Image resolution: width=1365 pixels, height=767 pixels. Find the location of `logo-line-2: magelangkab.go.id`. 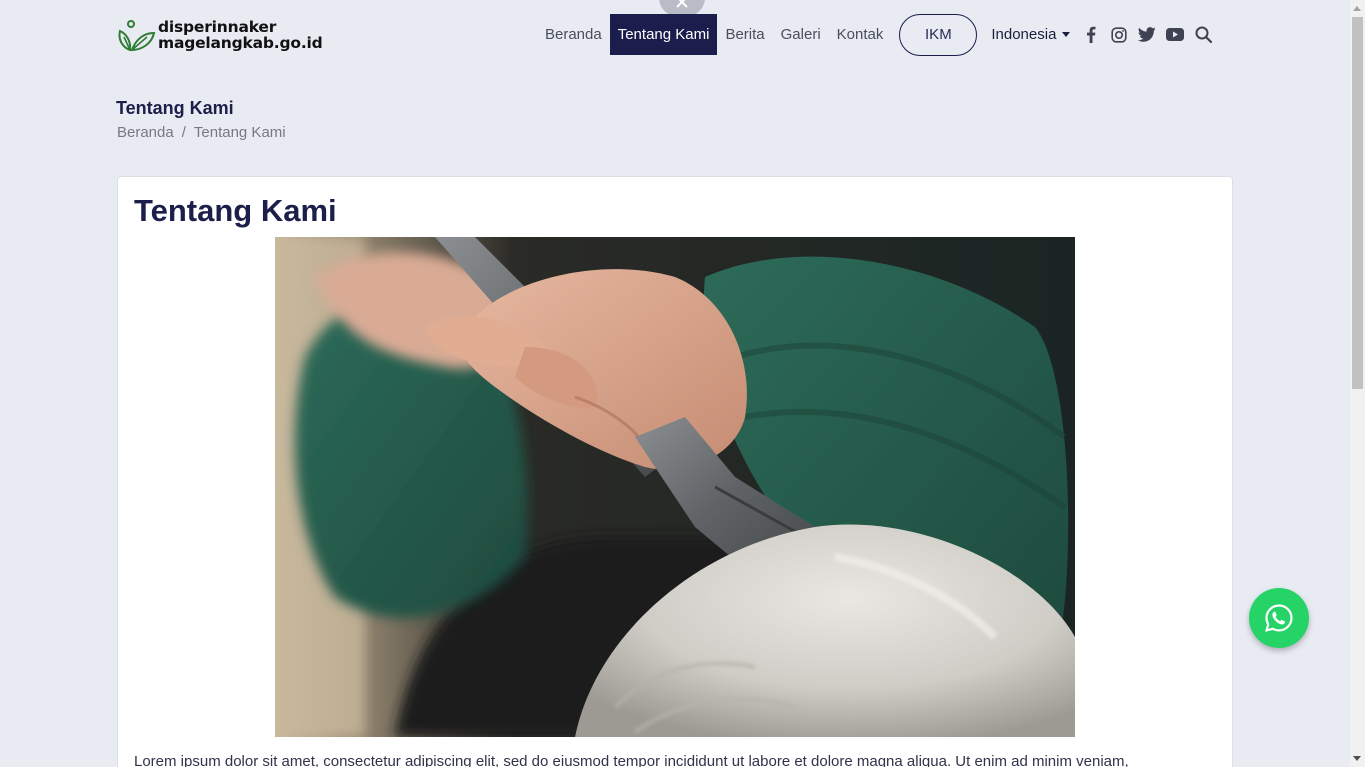

logo-line-2: magelangkab.go.id is located at coordinates (240, 43).